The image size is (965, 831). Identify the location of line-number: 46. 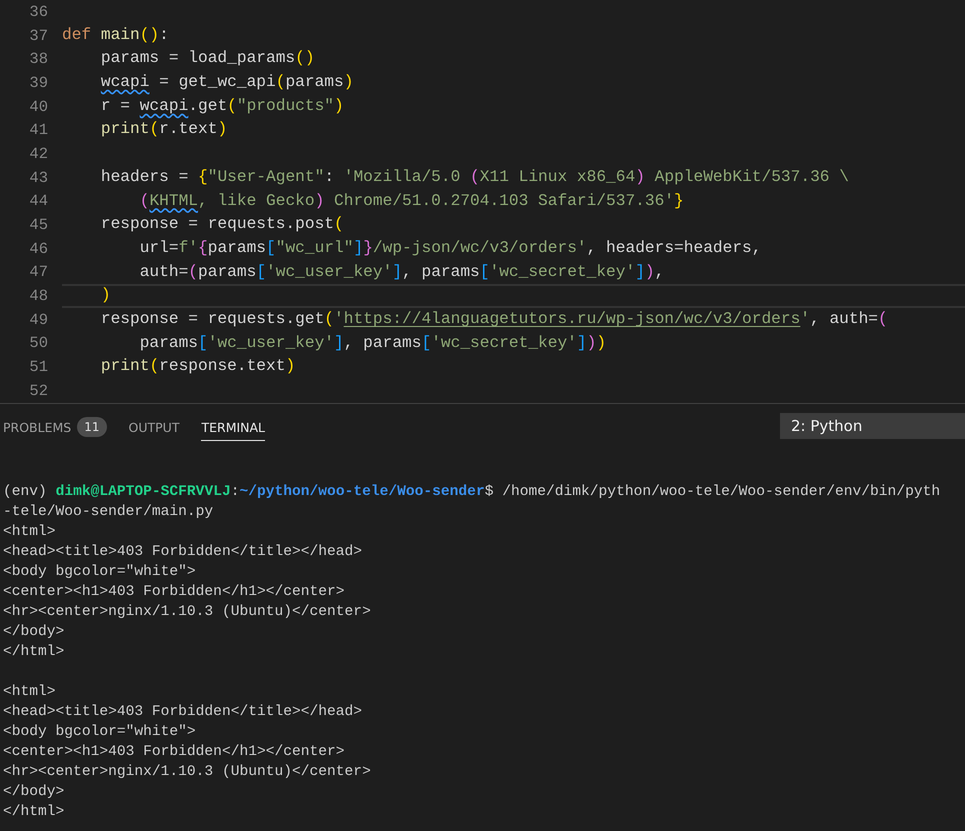
(38, 249).